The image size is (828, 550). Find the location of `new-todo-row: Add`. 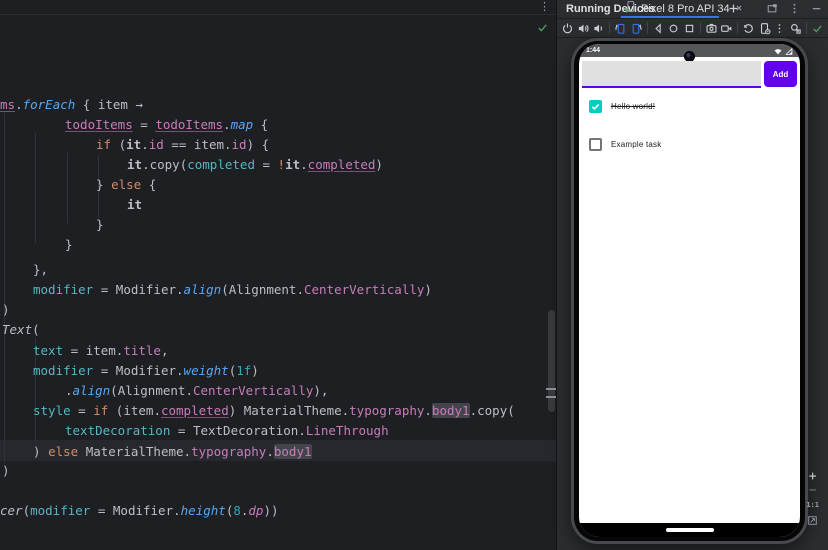

new-todo-row: Add is located at coordinates (689, 74).